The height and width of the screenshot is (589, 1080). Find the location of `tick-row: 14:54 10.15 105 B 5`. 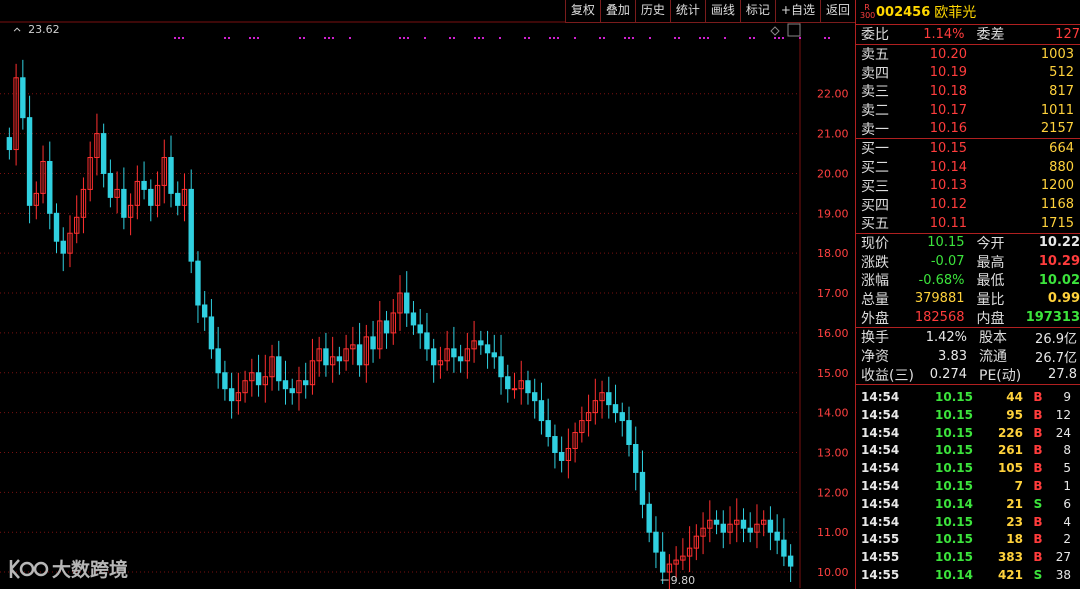

tick-row: 14:54 10.15 105 B 5 is located at coordinates (968, 468).